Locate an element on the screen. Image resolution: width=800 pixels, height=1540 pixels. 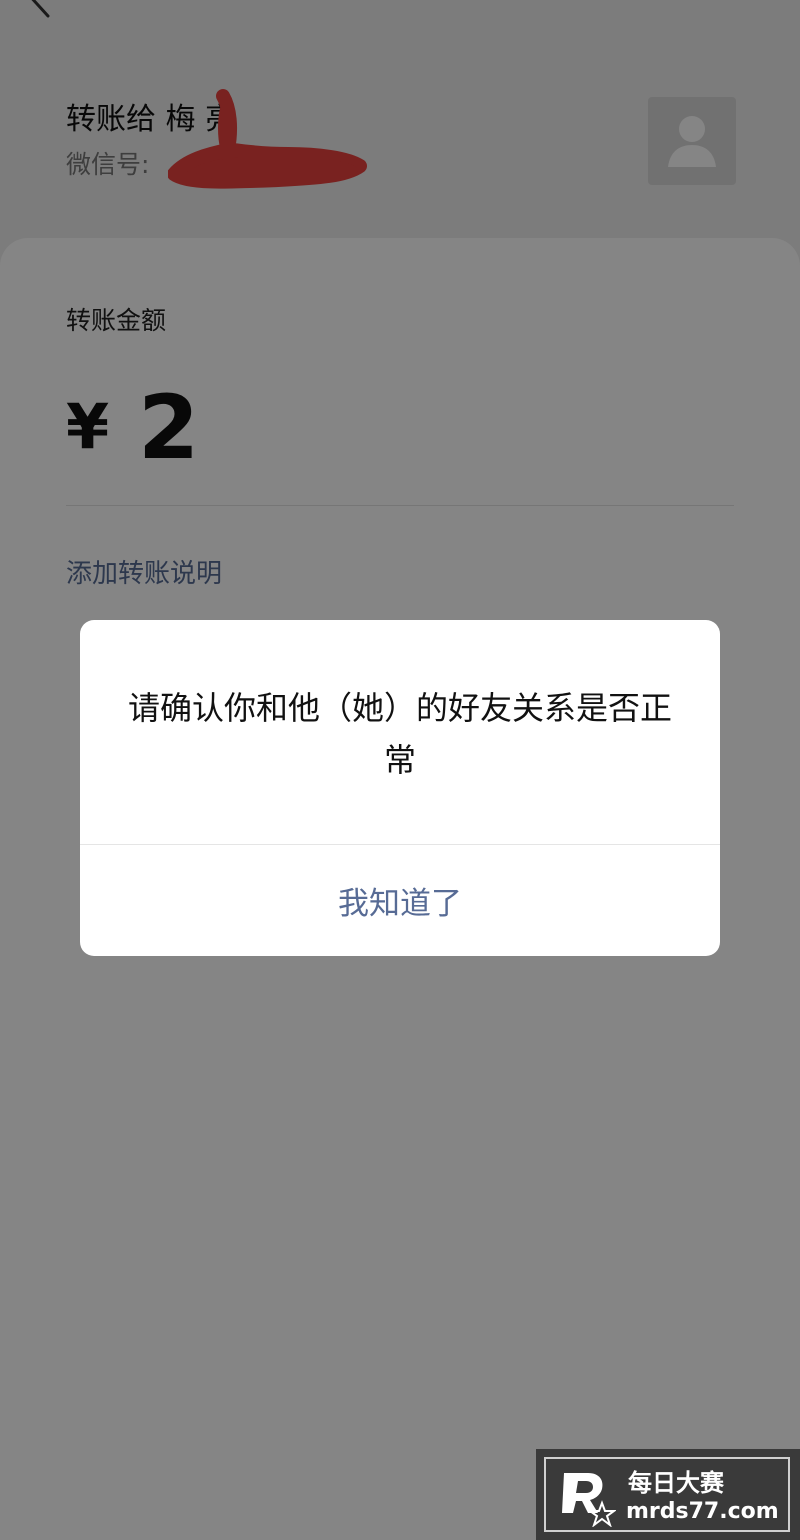
watermark-frame: 每日大赛 mrds77.com is located at coordinates (667, 1494).